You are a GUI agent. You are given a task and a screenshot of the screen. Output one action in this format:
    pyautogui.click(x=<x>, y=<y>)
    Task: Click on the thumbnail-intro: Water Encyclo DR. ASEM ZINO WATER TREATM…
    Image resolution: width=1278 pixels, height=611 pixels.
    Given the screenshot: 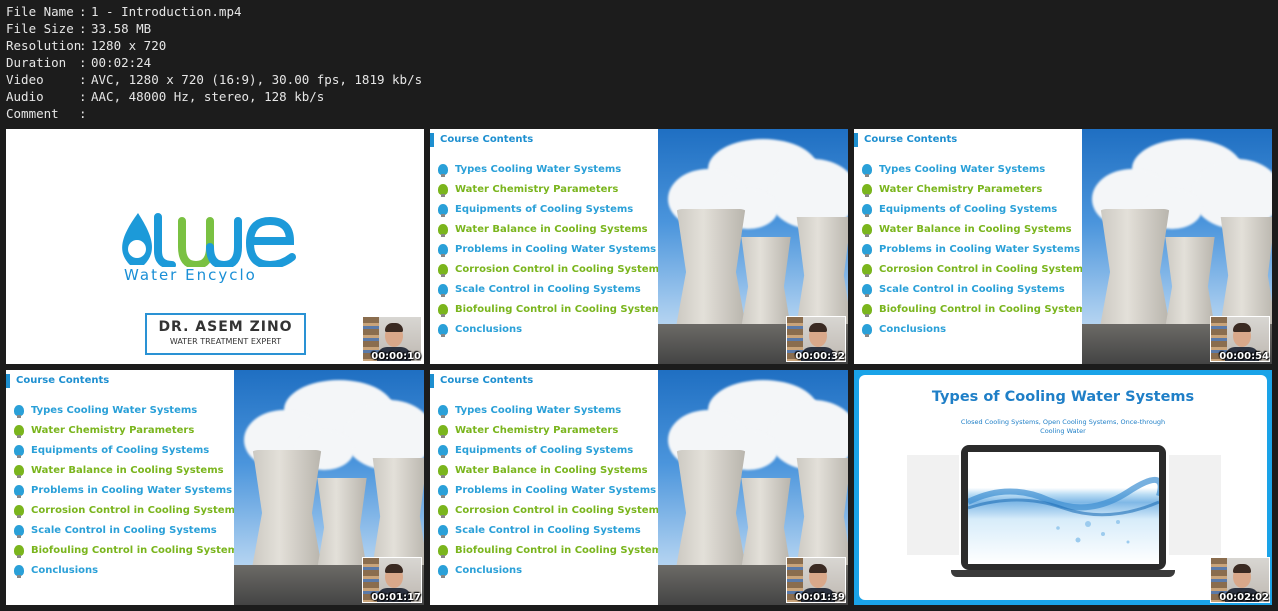 What is the action you would take?
    pyautogui.click(x=215, y=246)
    